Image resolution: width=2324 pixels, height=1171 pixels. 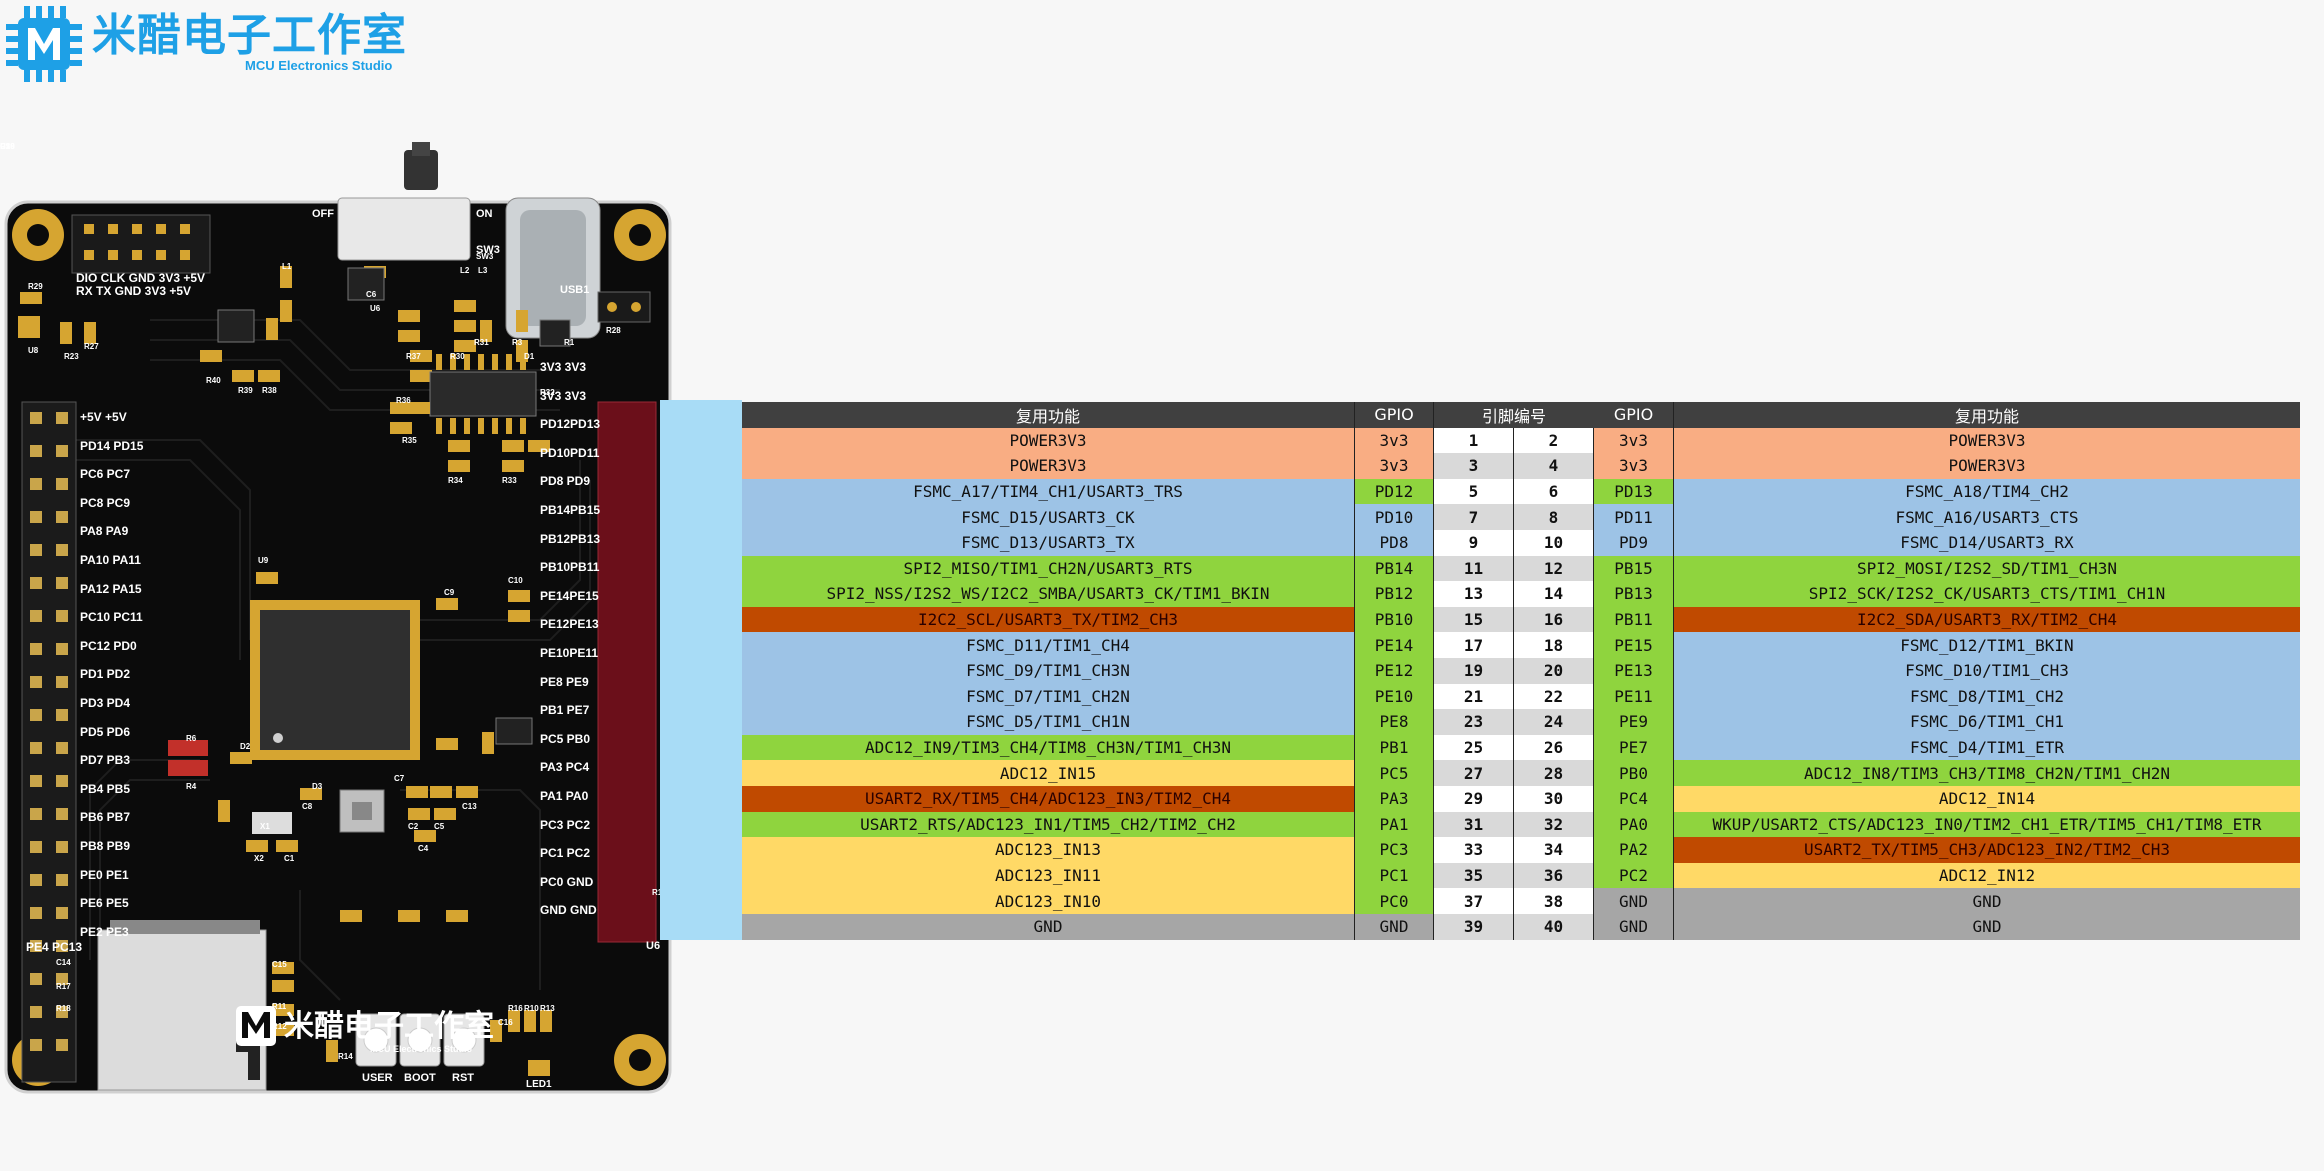 What do you see at coordinates (33, 350) in the screenshot?
I see `component-ref-label: U8` at bounding box center [33, 350].